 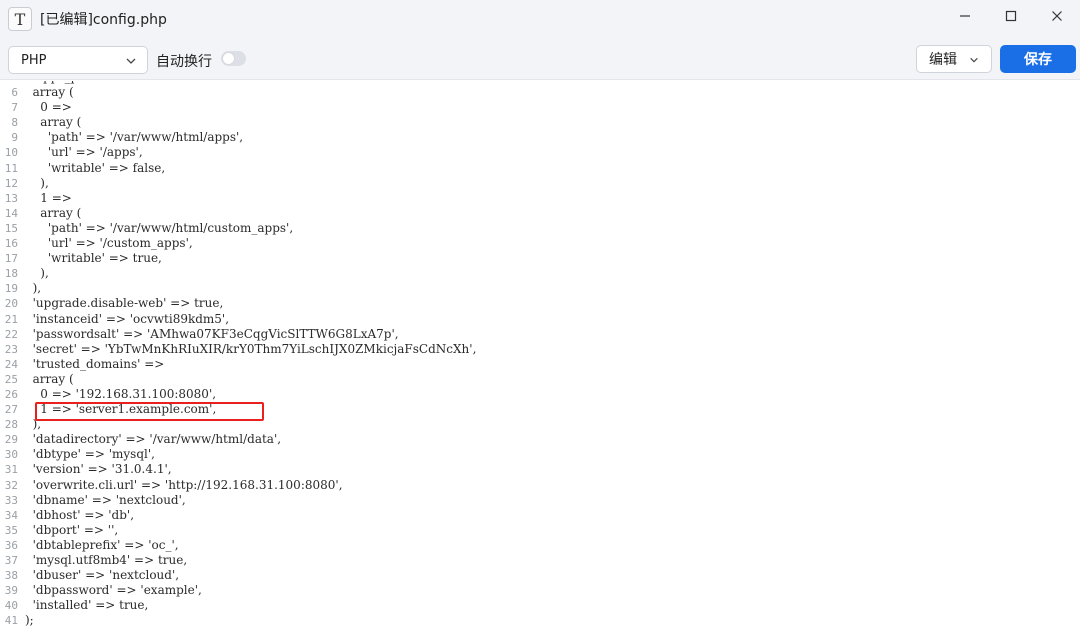 I want to click on line-number: 40, so click(x=11, y=606).